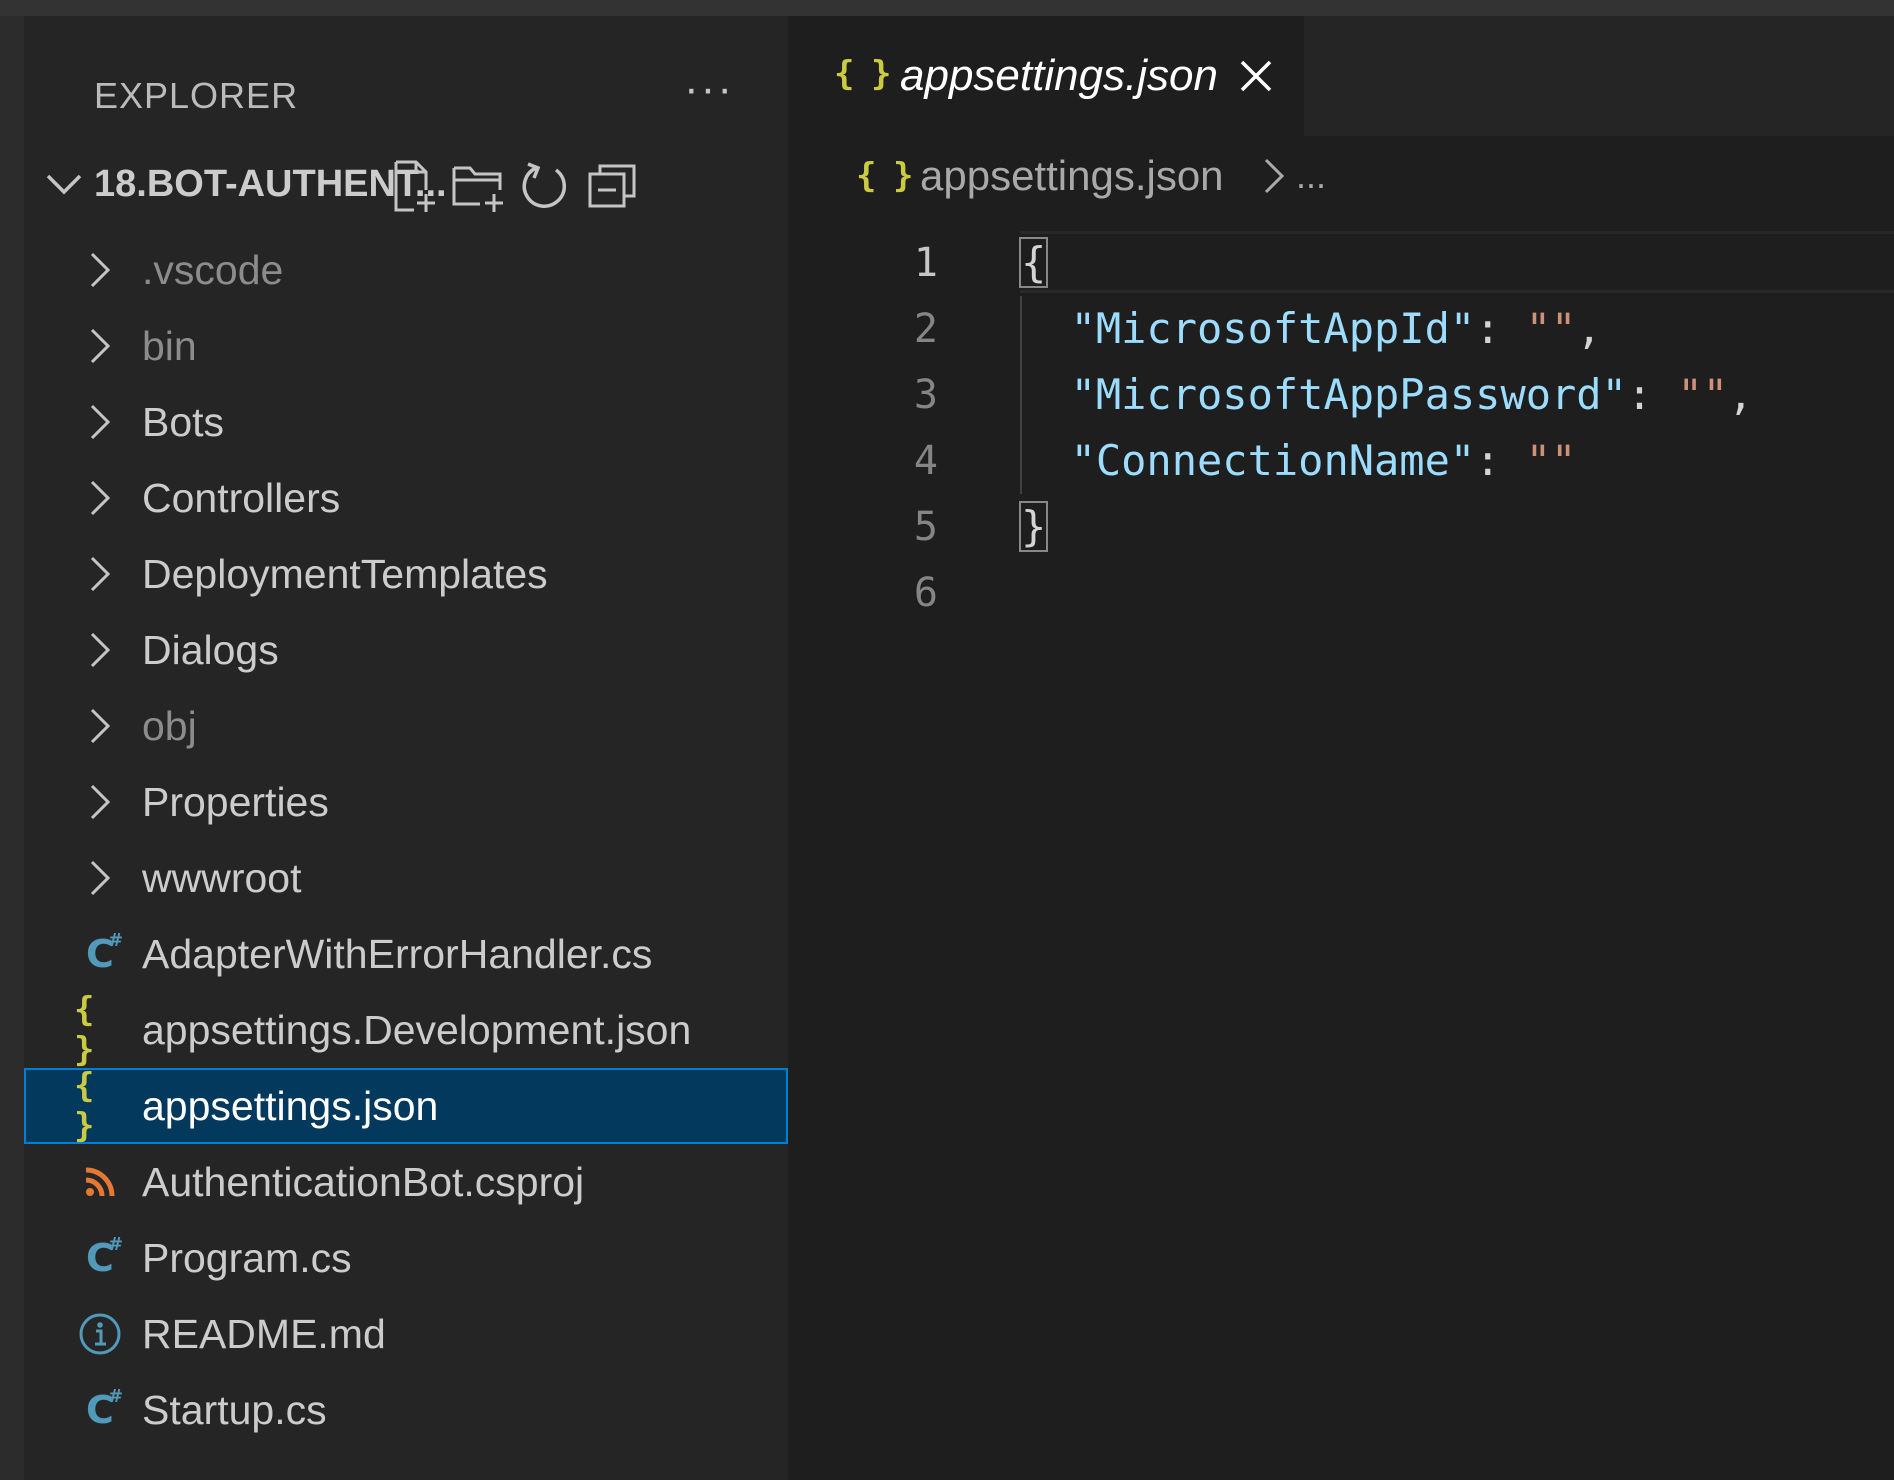 The width and height of the screenshot is (1894, 1480). I want to click on tree-item-label: Controllers, so click(241, 498).